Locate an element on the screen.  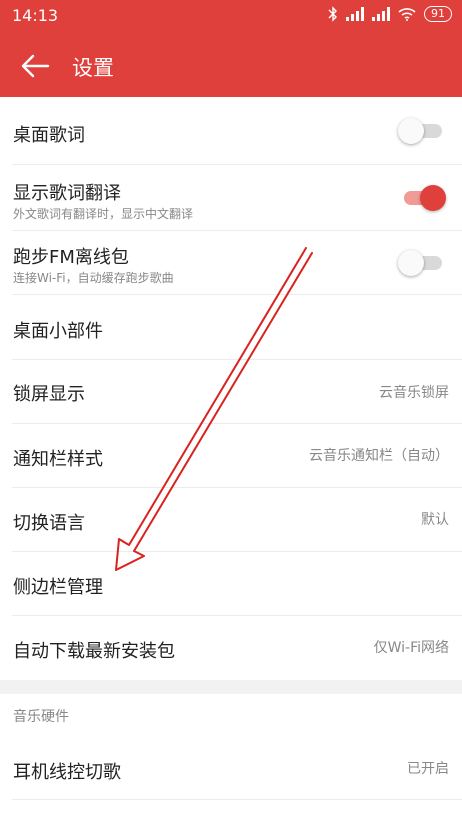
setting-label: 侧边栏管理 is located at coordinates (58, 587).